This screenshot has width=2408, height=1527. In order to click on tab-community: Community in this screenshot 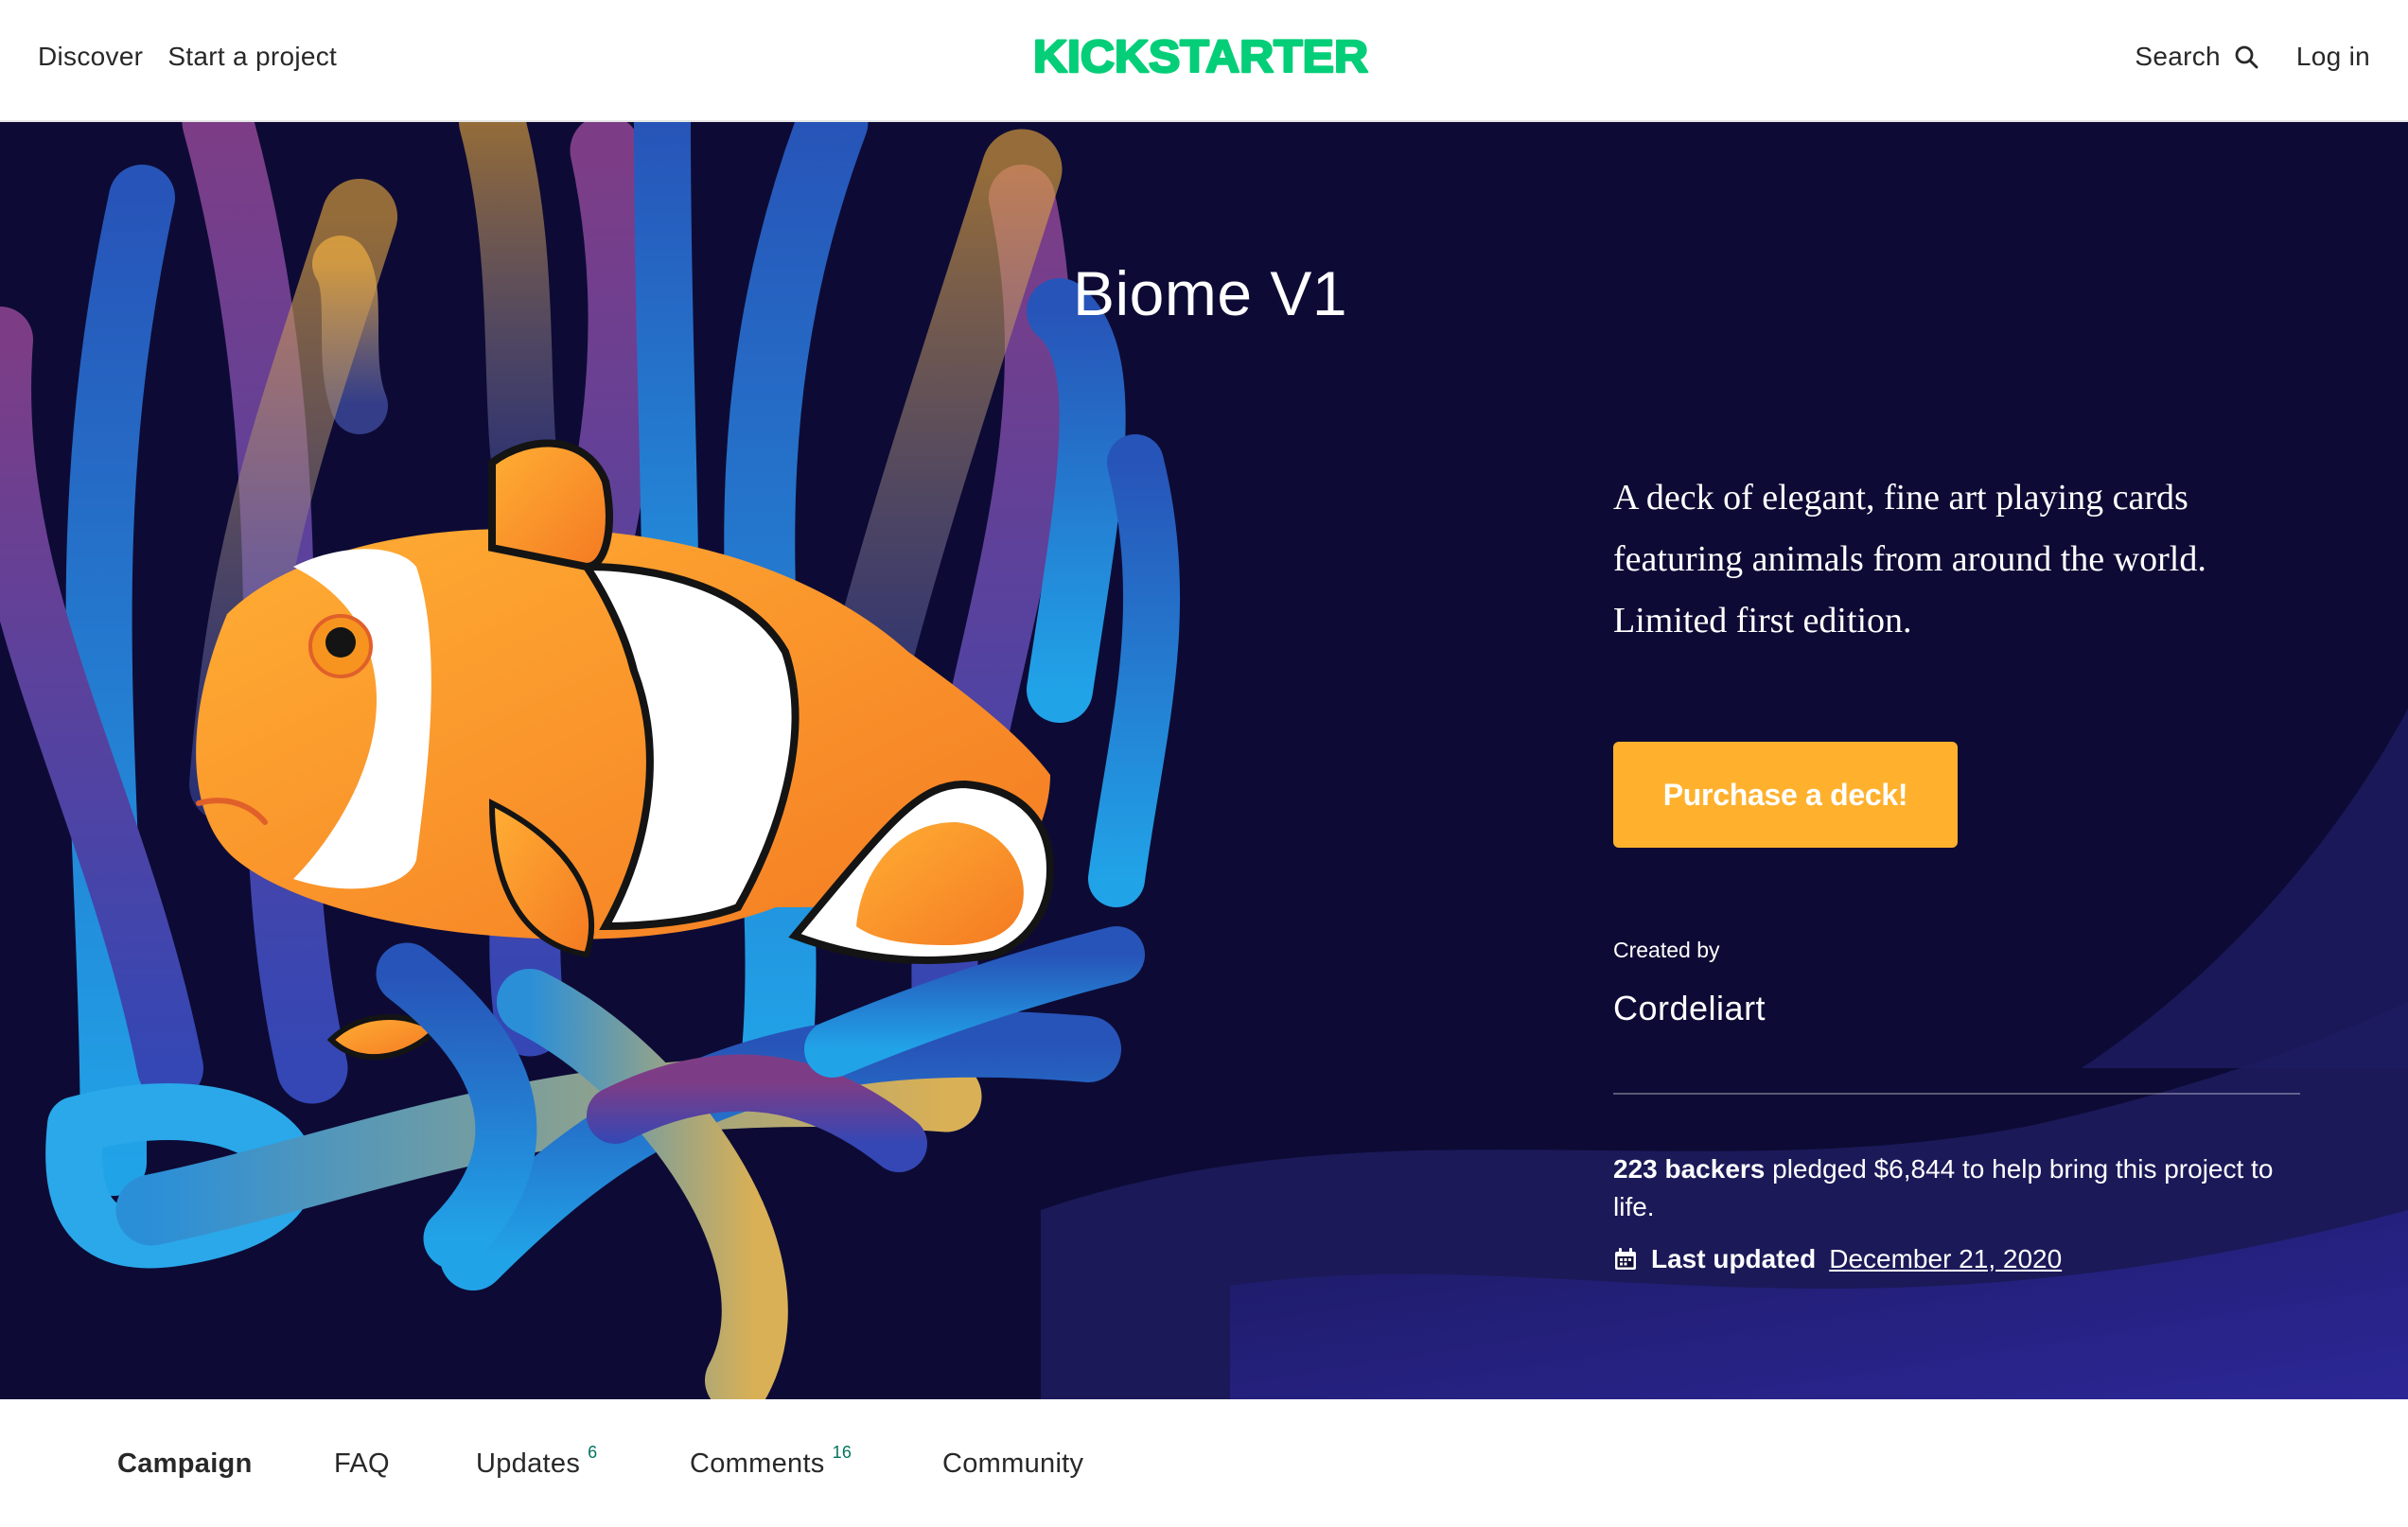, I will do `click(1012, 1464)`.